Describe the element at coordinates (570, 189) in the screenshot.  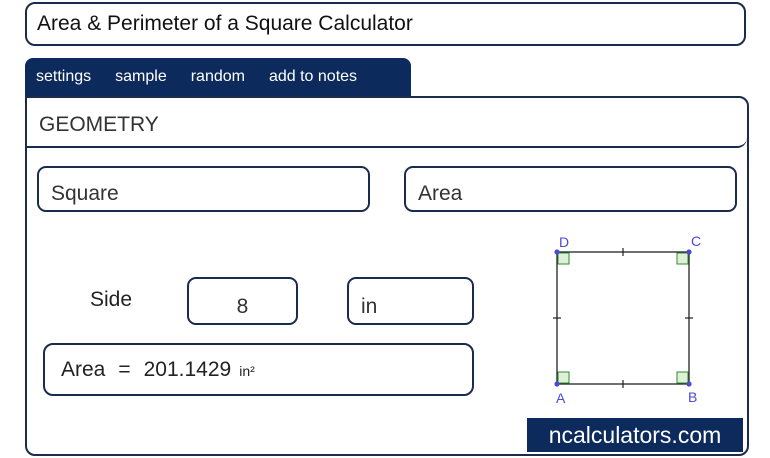
I see `calculation-select: Area` at that location.